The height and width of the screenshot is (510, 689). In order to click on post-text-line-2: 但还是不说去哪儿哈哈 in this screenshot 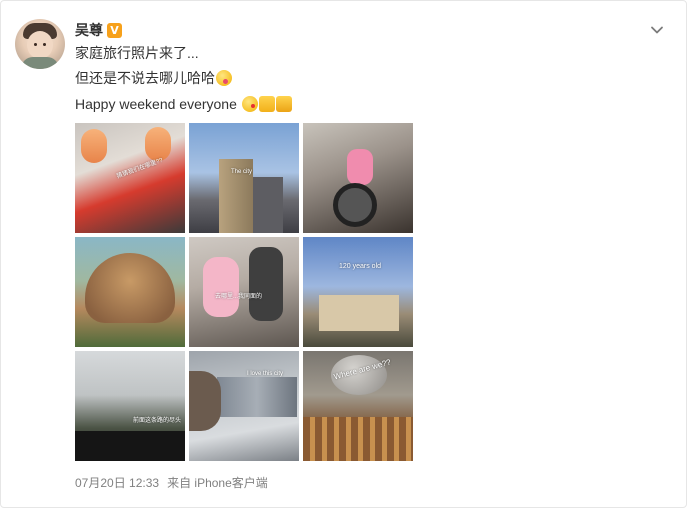, I will do `click(153, 78)`.